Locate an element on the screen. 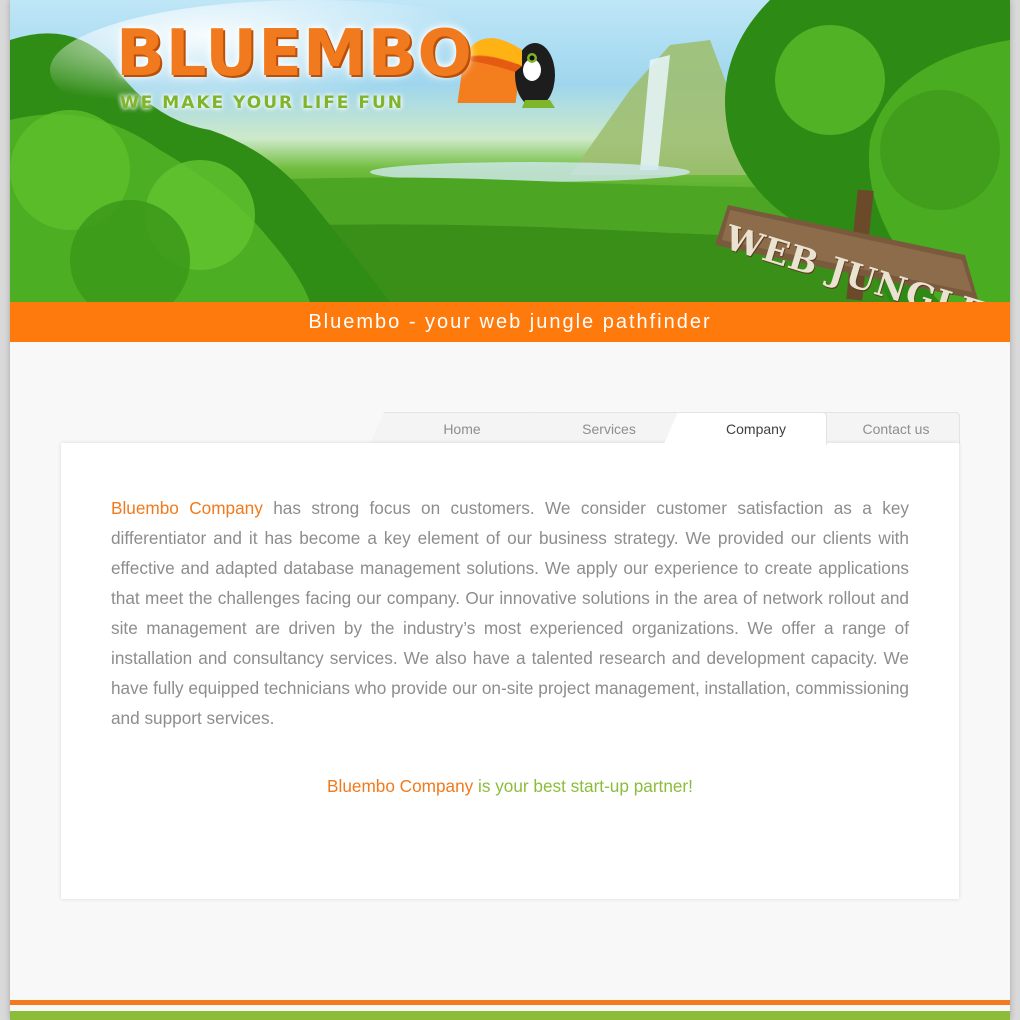 This screenshot has width=1020, height=1020. tagline-company-name: Bluembo Company is located at coordinates (400, 786).